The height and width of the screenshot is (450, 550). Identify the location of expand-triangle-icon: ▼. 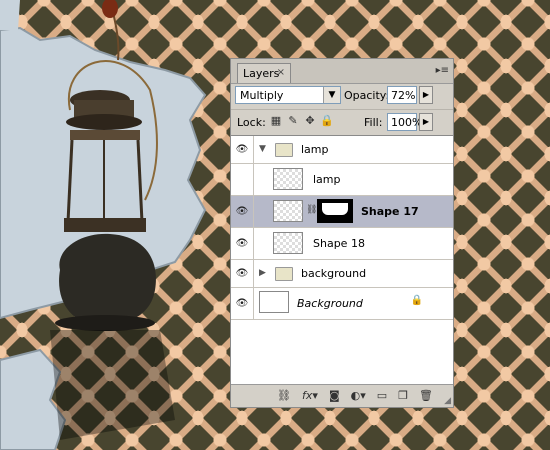
(262, 149).